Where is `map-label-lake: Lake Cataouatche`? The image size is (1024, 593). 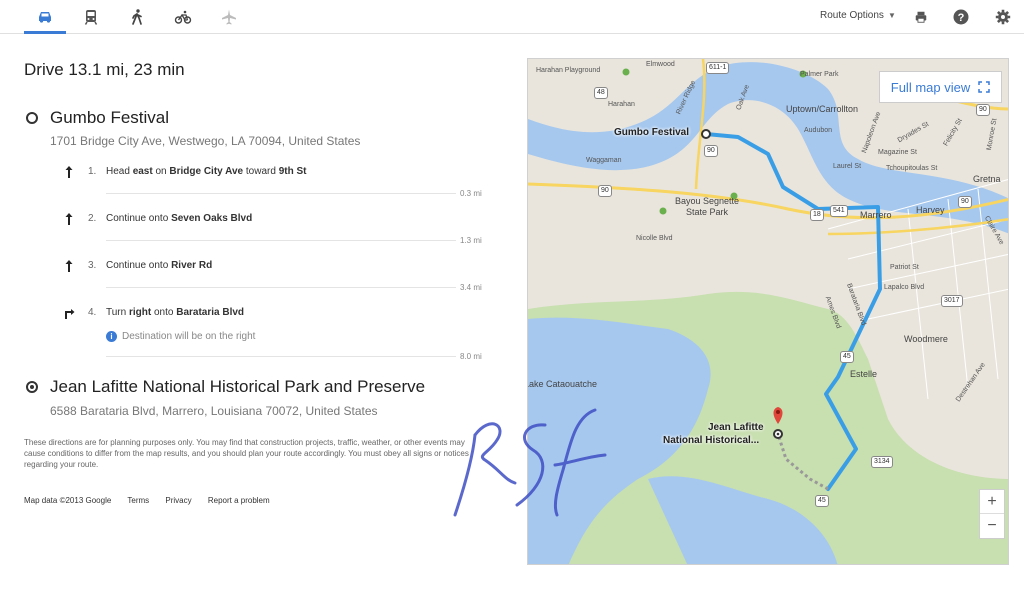 map-label-lake: Lake Cataouatche is located at coordinates (562, 384).